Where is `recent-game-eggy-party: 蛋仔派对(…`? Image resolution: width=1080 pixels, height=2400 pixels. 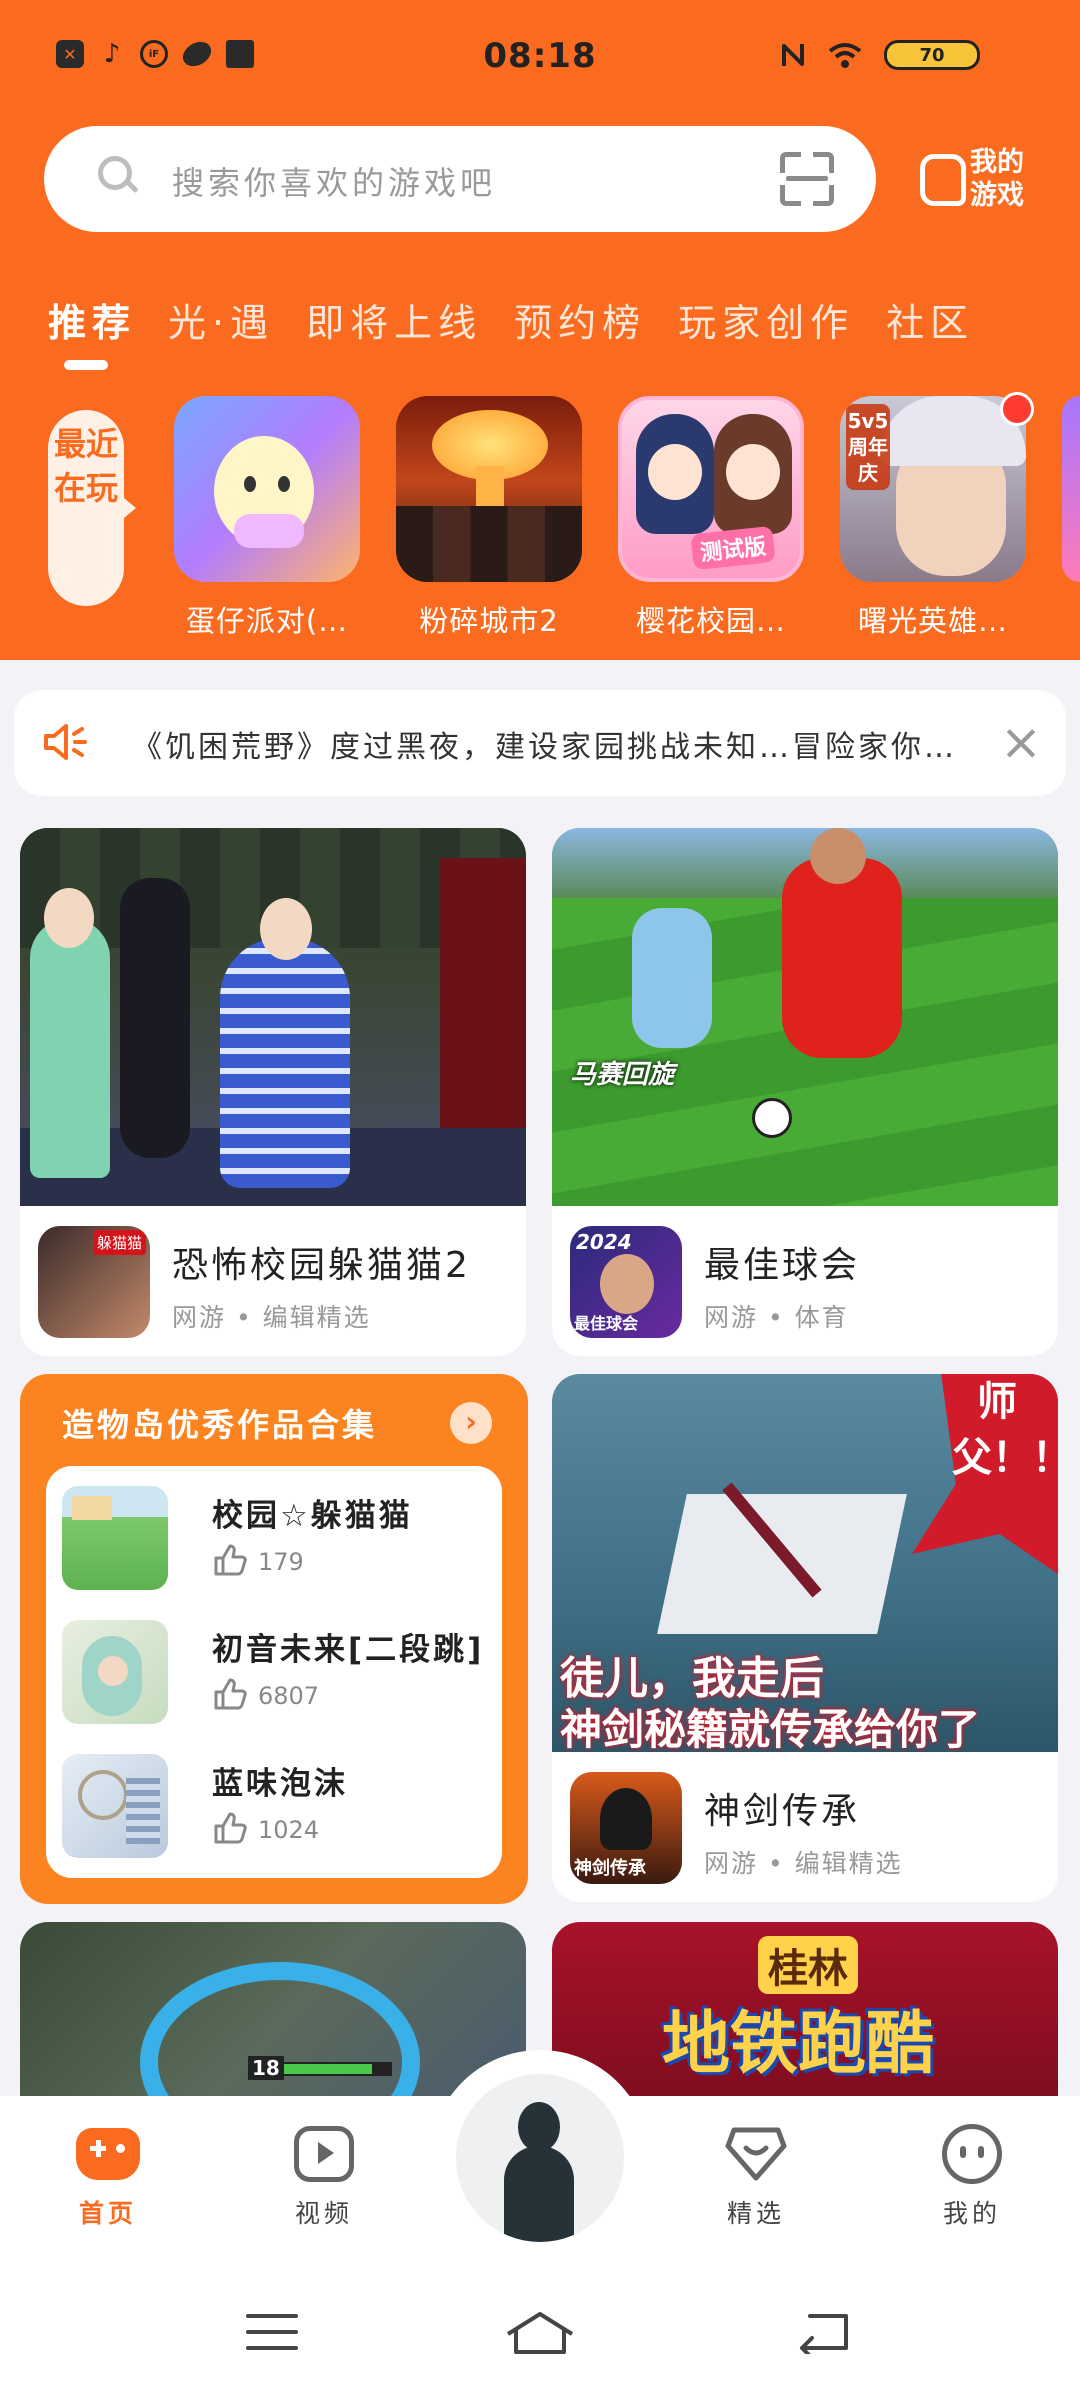
recent-game-eggy-party: 蛋仔派对(… is located at coordinates (267, 518).